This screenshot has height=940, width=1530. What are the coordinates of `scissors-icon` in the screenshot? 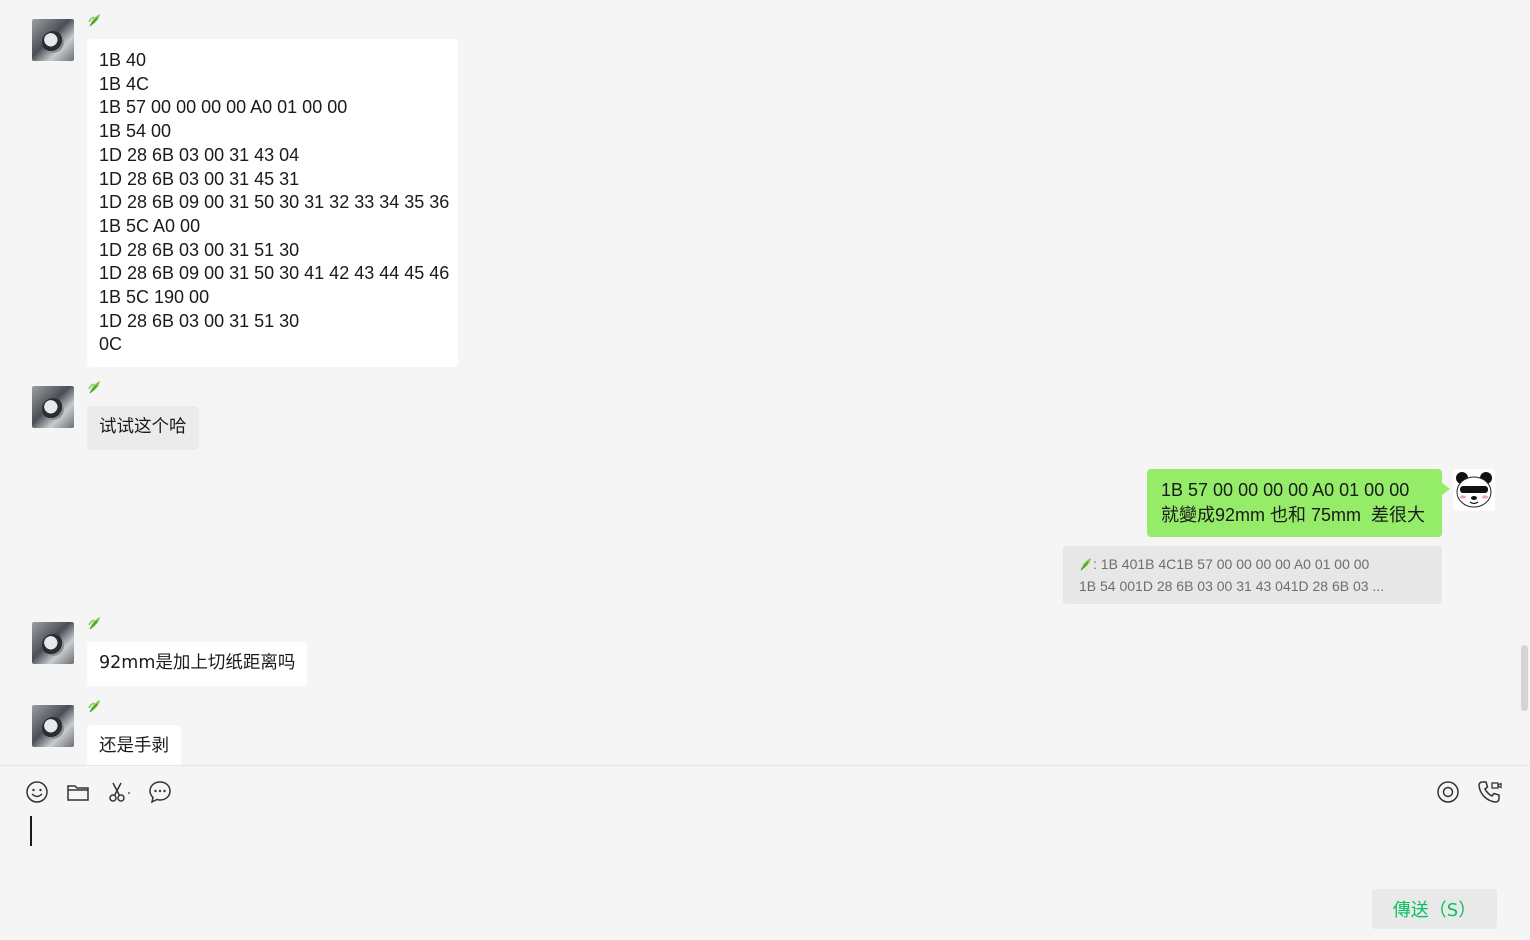 It's located at (119, 792).